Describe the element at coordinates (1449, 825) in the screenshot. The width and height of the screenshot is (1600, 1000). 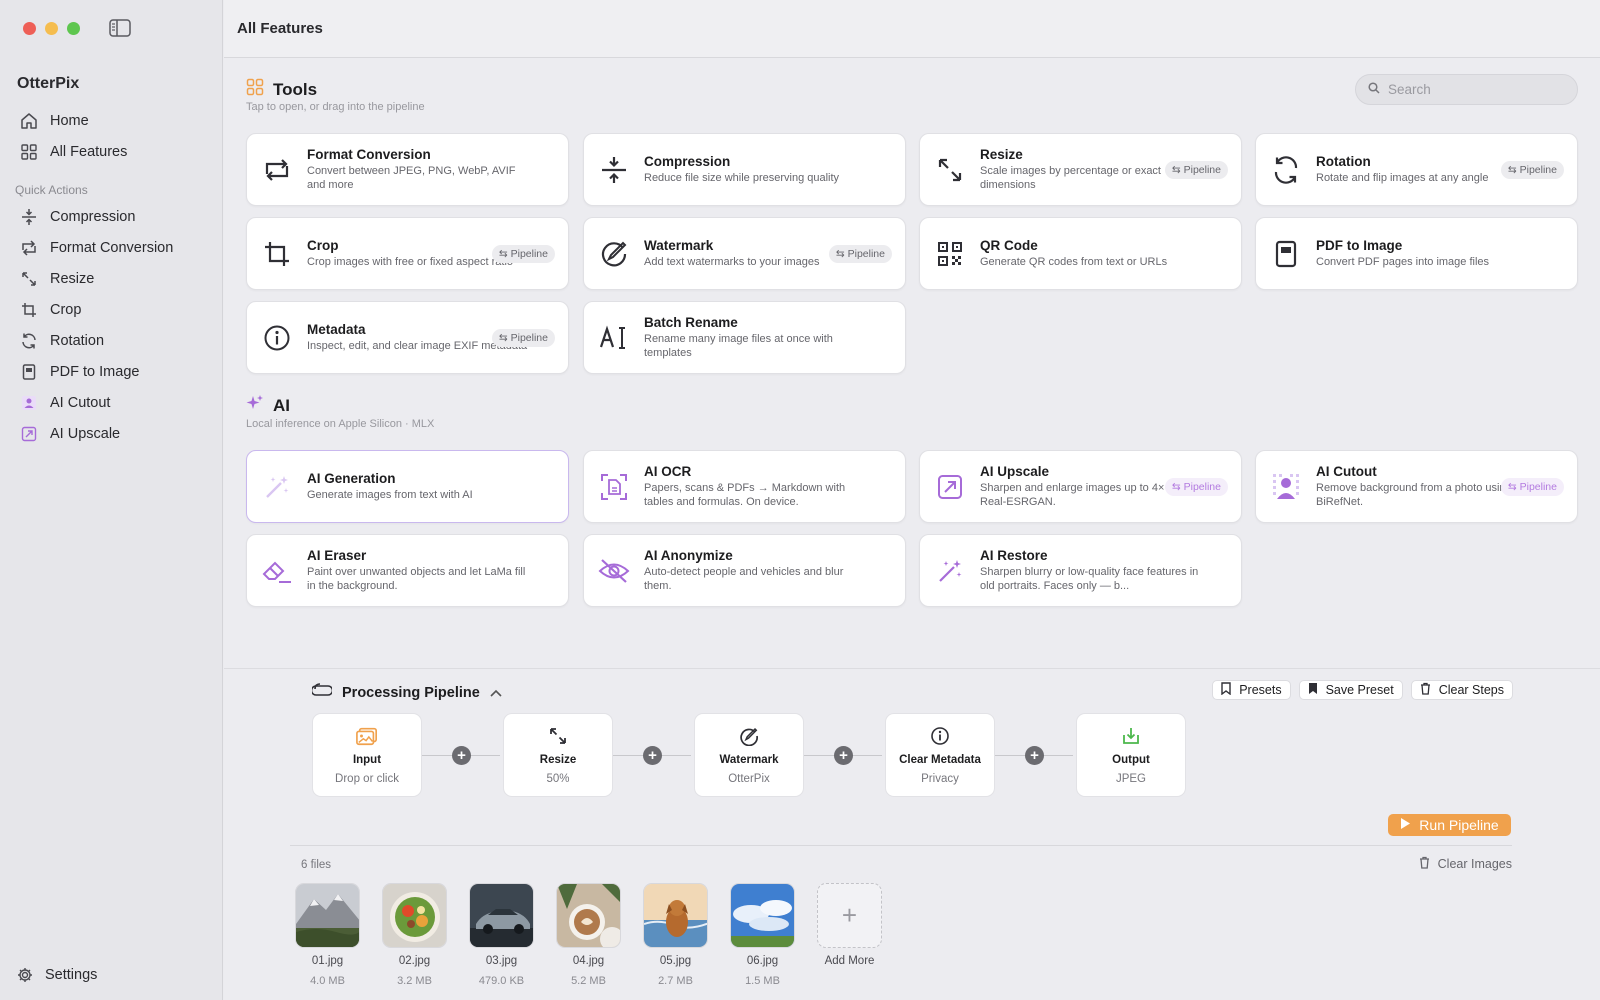
I see `run-pipeline-button: Run Pipeline` at that location.